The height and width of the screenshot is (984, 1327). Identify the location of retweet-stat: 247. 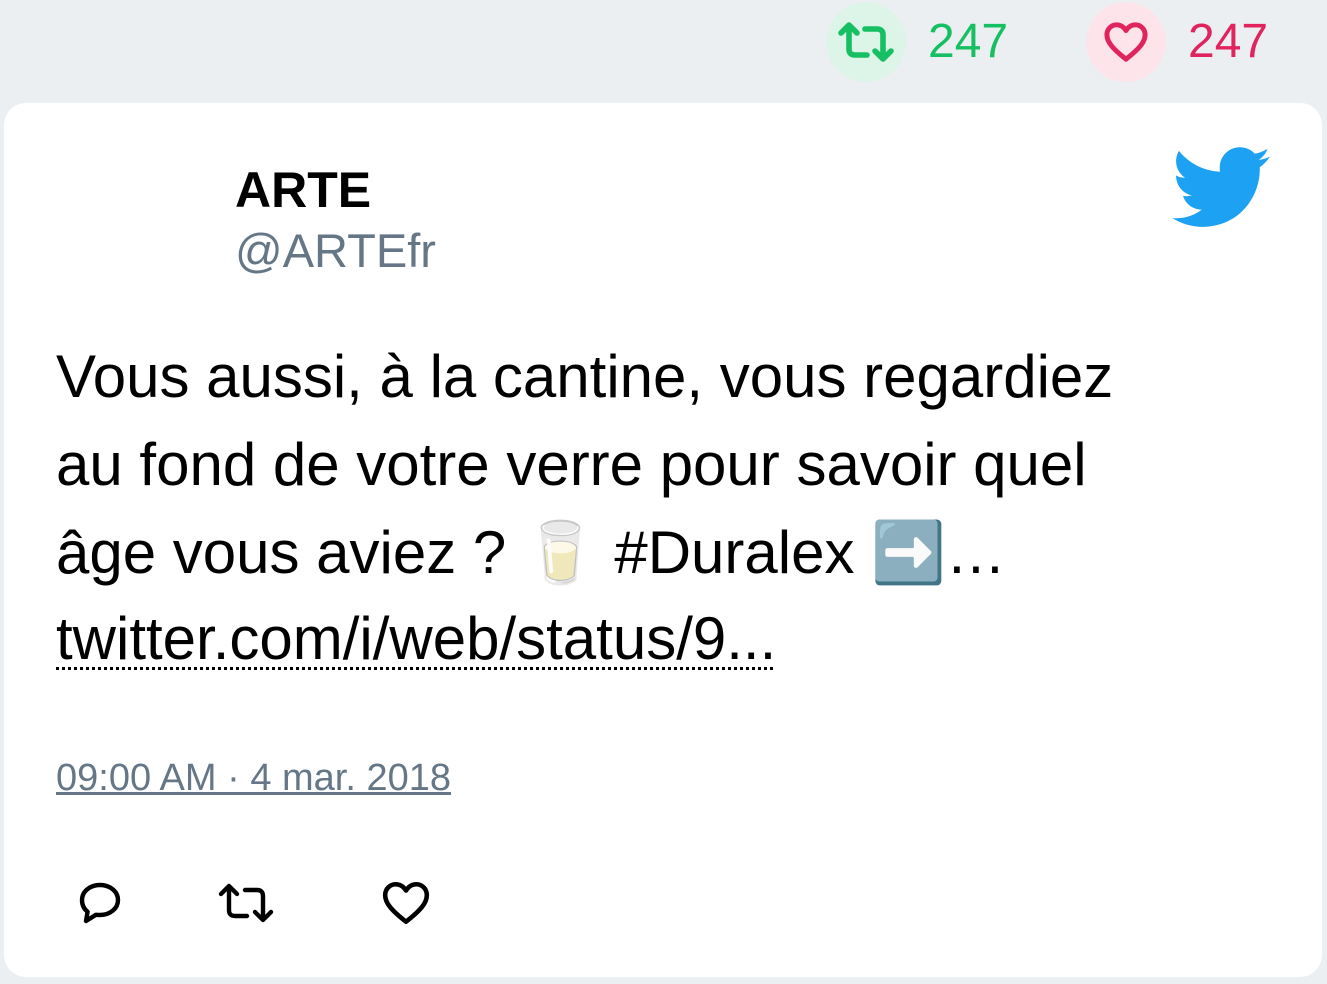
(917, 42).